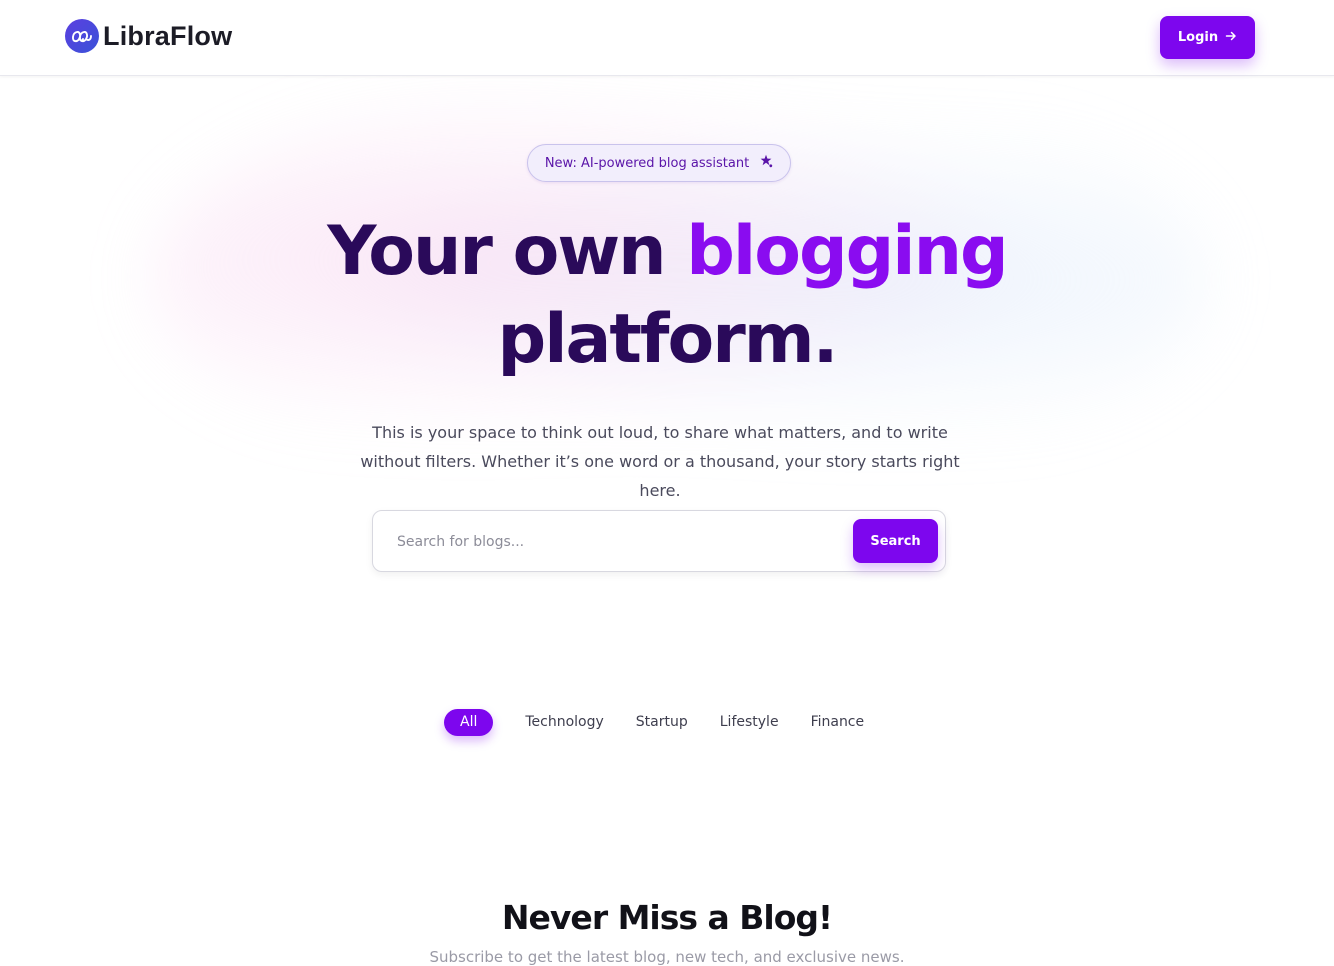 The height and width of the screenshot is (966, 1334). I want to click on announcement-badge: New: AI-powered blog assistant, so click(659, 163).